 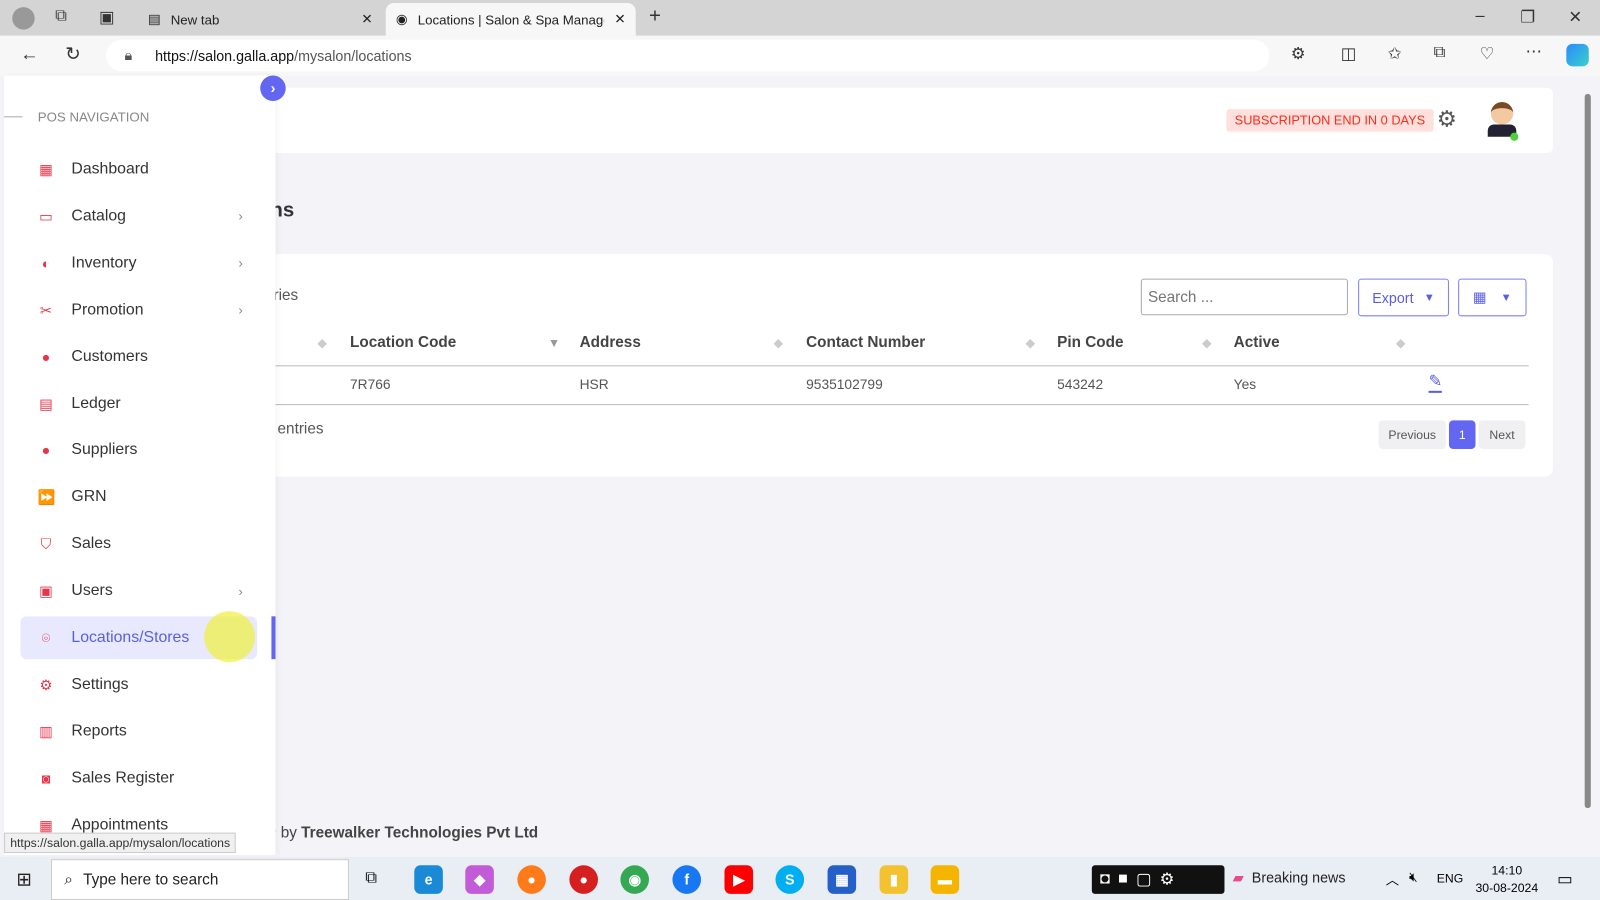 I want to click on column-header-address: Address, so click(x=610, y=342).